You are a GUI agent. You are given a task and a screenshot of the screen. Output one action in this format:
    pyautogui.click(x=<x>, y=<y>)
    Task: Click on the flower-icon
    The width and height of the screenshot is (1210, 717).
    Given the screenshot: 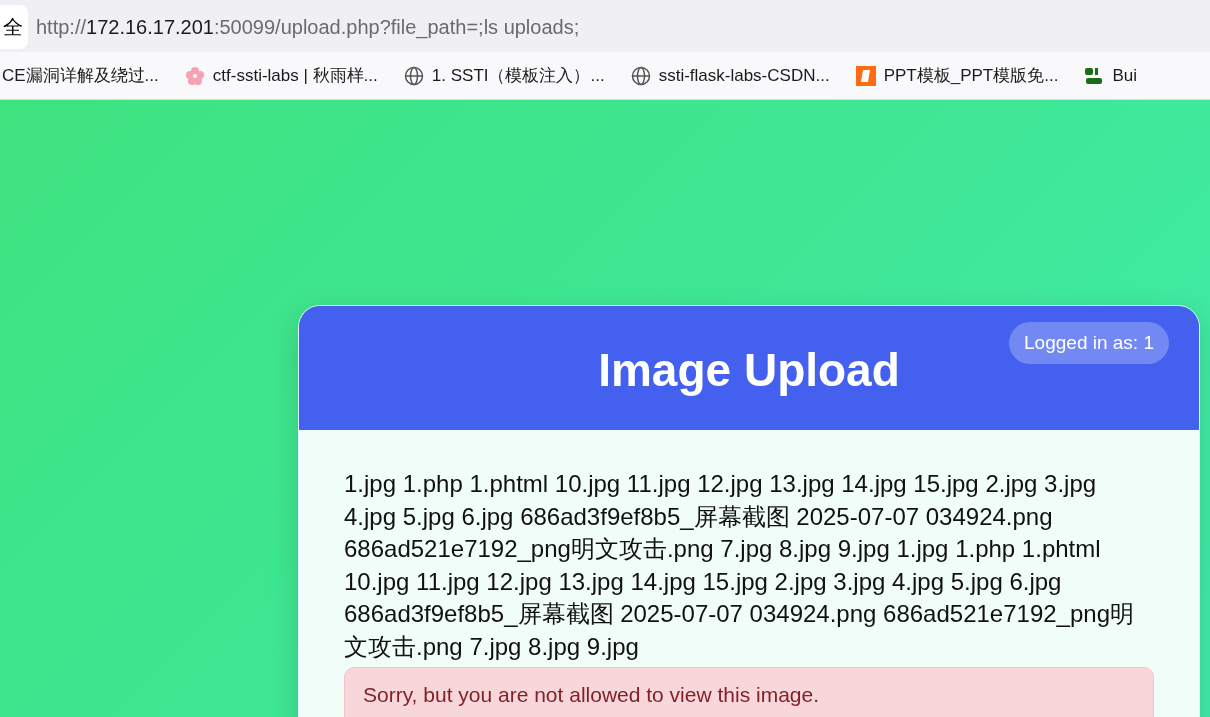 What is the action you would take?
    pyautogui.click(x=194, y=75)
    